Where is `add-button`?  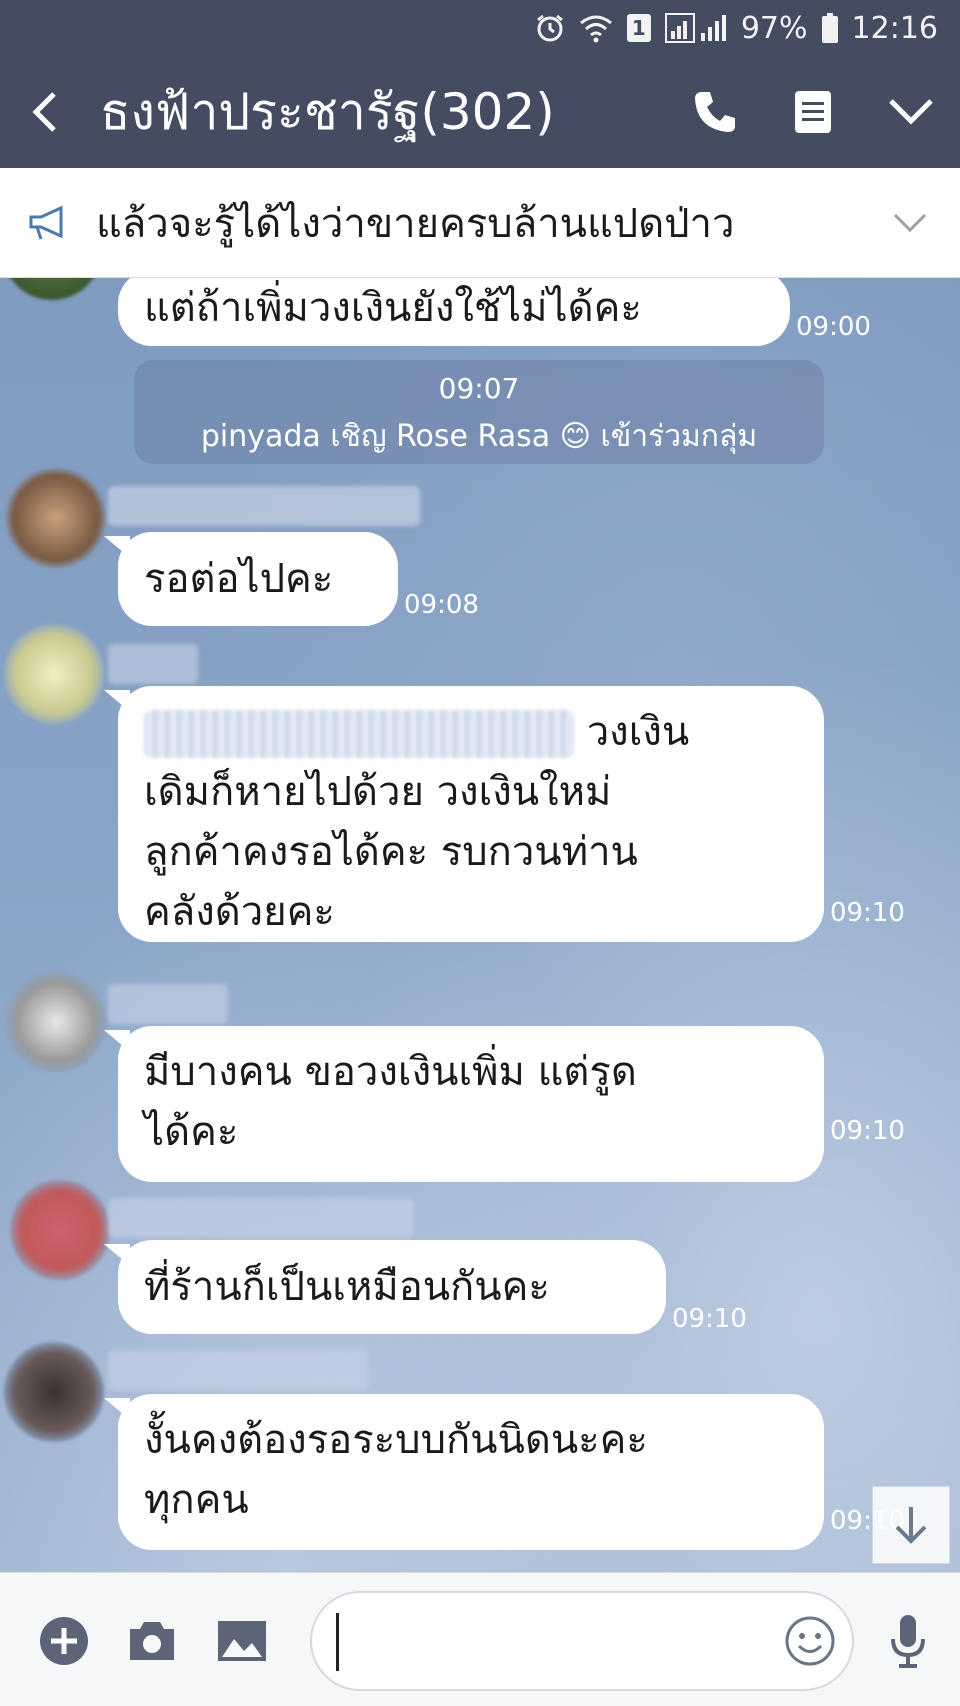
add-button is located at coordinates (64, 1641).